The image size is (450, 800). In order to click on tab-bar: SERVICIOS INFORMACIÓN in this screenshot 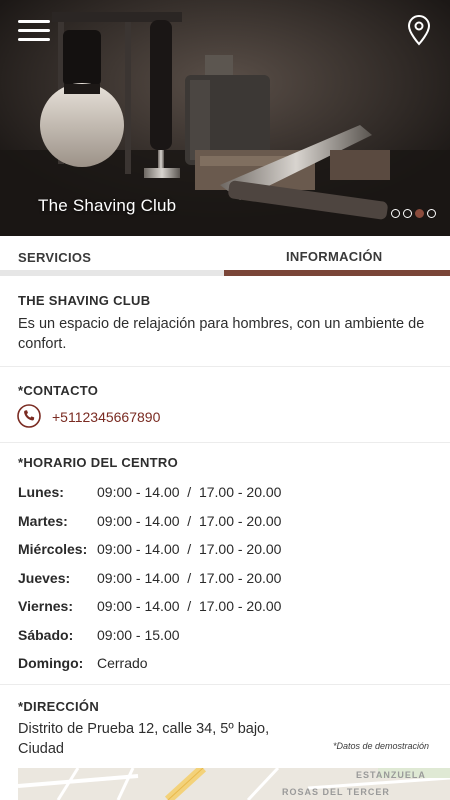, I will do `click(225, 256)`.